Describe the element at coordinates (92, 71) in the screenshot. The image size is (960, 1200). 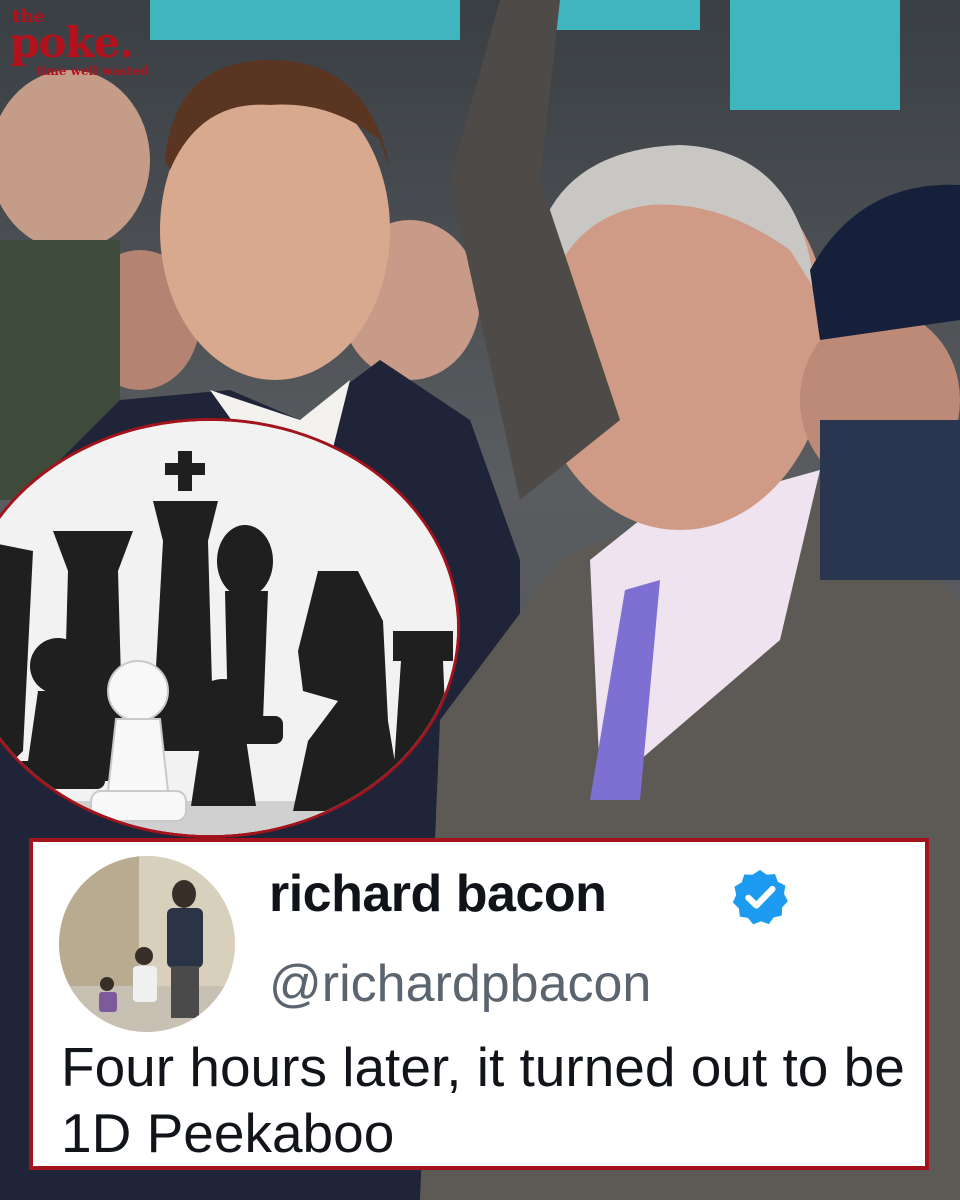
I see `brand-tagline: time well wasted` at that location.